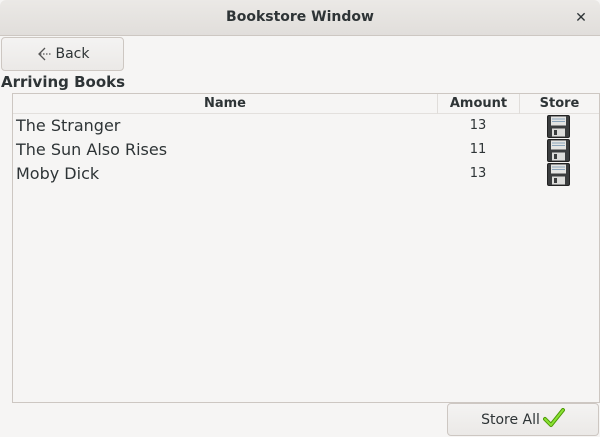  Describe the element at coordinates (553, 419) in the screenshot. I see `checkmark-icon` at that location.